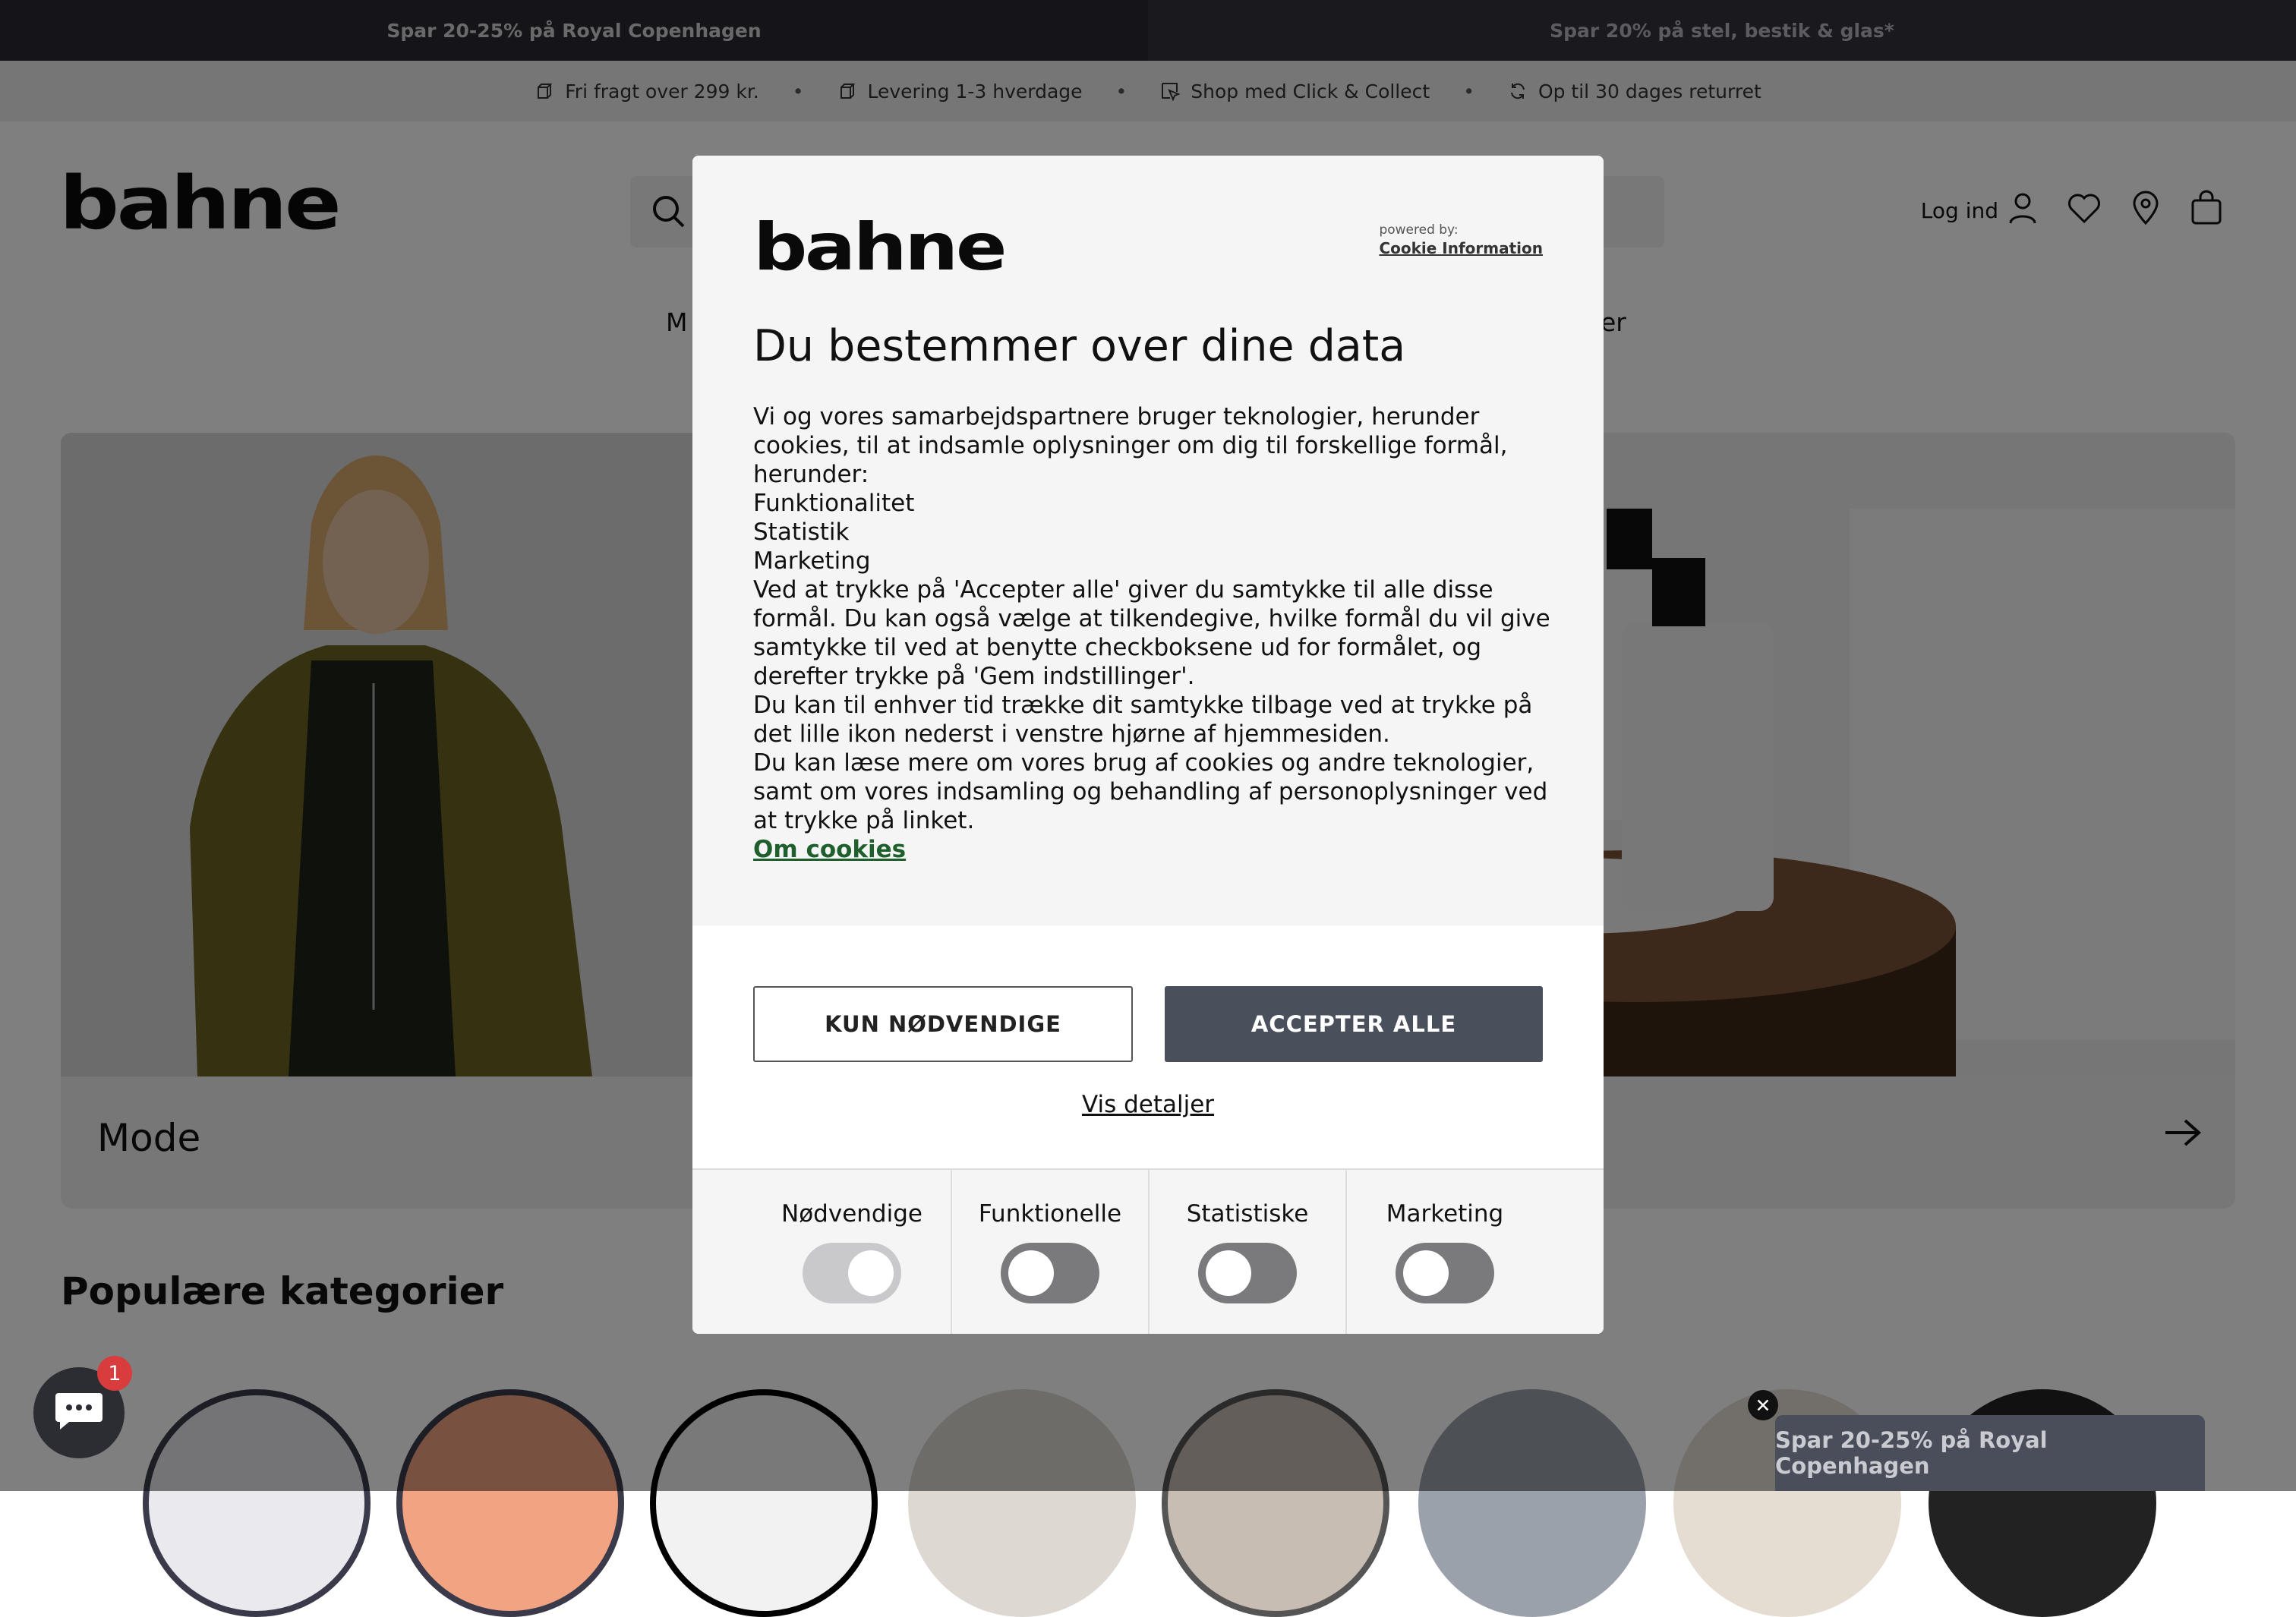 Image resolution: width=2296 pixels, height=1617 pixels. I want to click on necessary-switch, so click(852, 1273).